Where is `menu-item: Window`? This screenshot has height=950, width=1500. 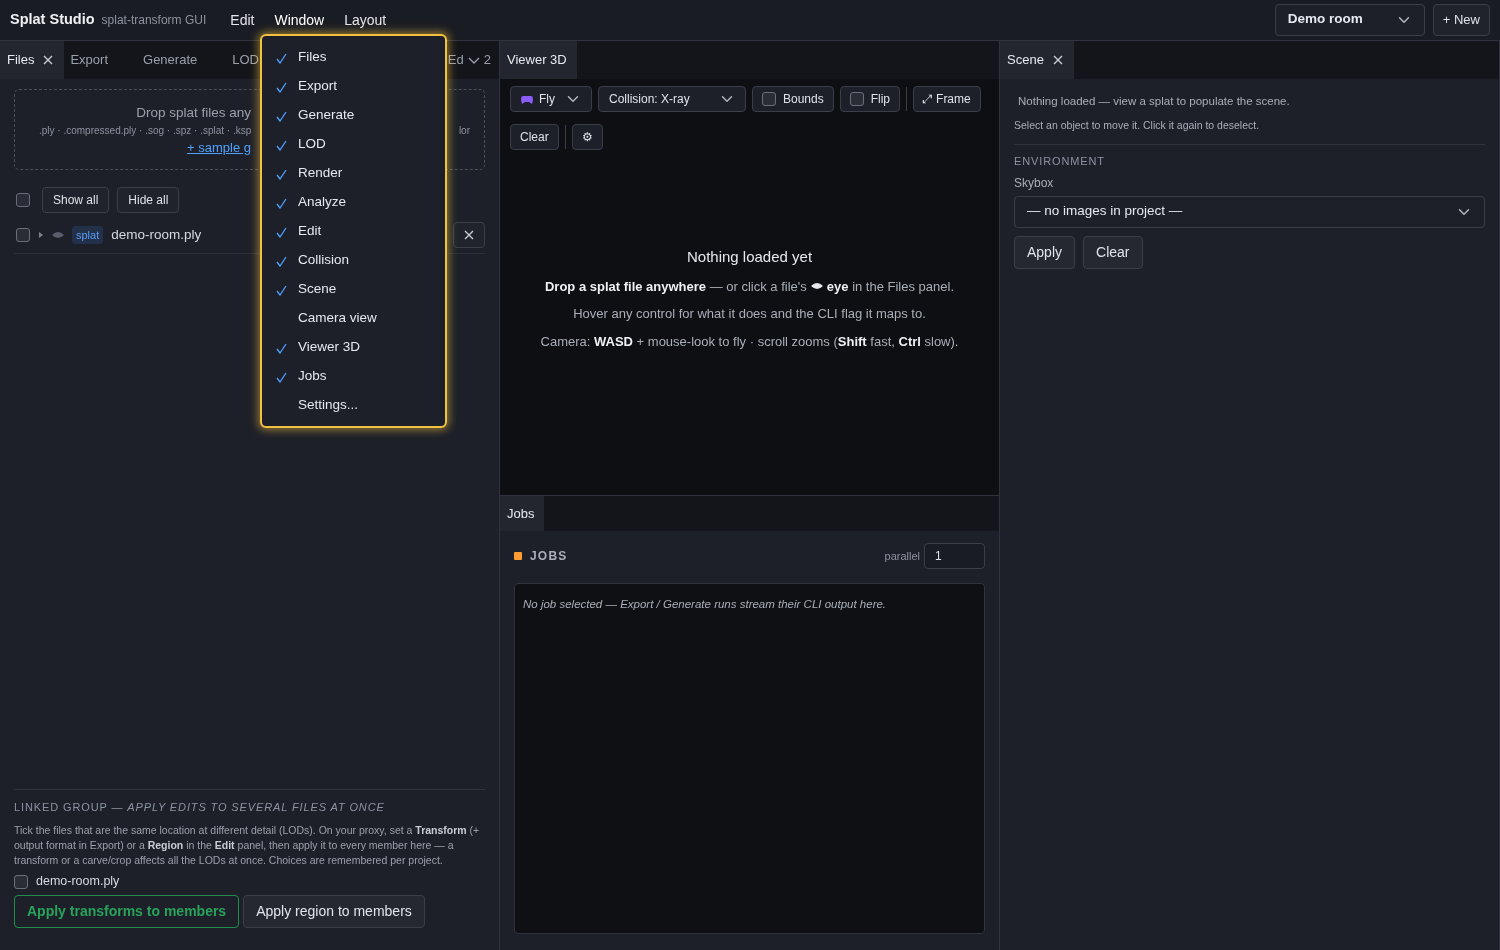
menu-item: Window is located at coordinates (299, 20).